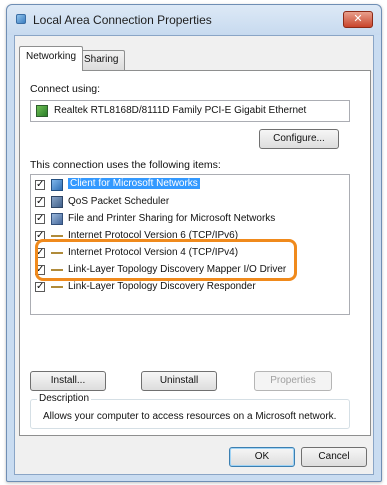  Describe the element at coordinates (179, 381) in the screenshot. I see `uninstall-button: Uninstall` at that location.